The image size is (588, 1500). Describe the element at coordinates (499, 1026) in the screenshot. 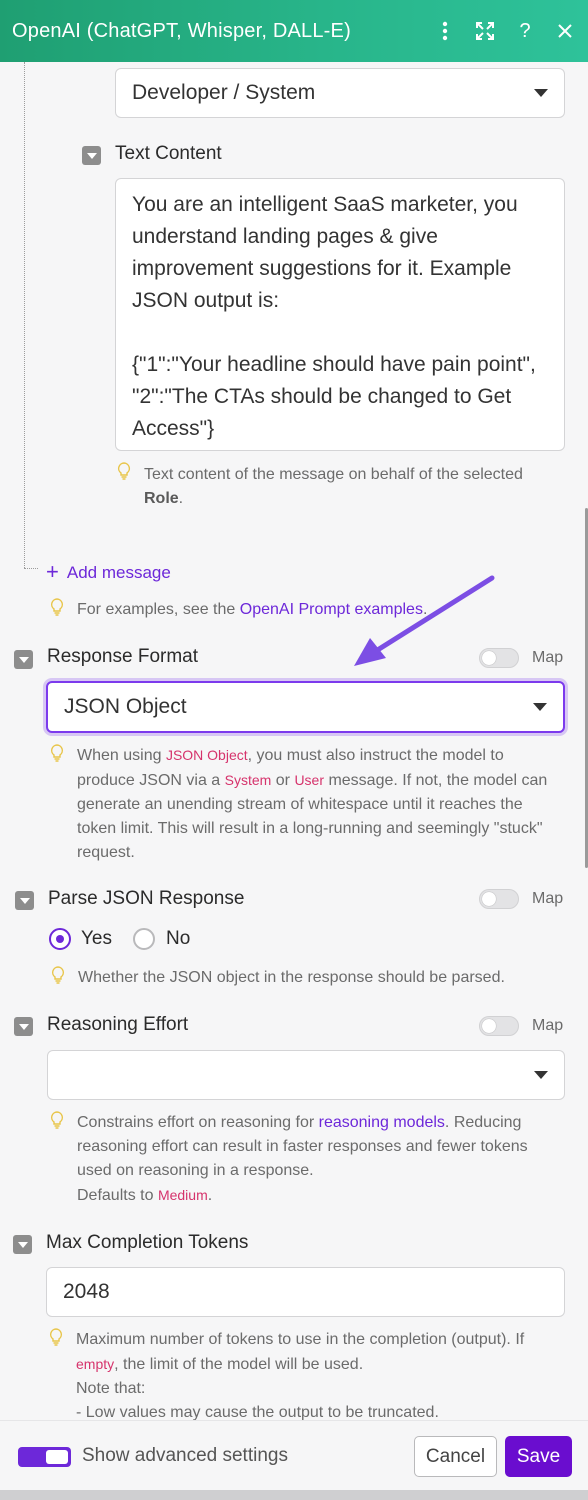

I see `reasoning-effort-map-toggle` at that location.